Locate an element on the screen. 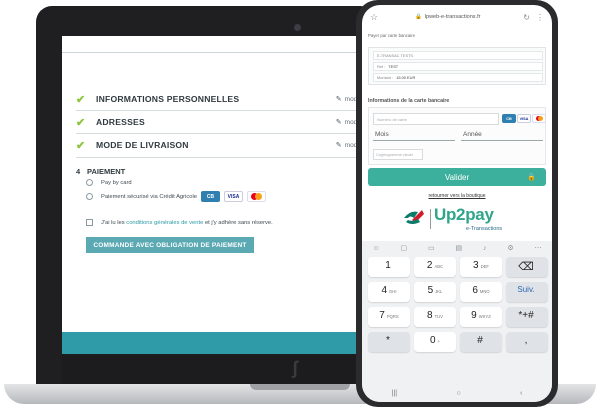 Image resolution: width=600 pixels, height=413 pixels. key-label: * is located at coordinates (388, 340).